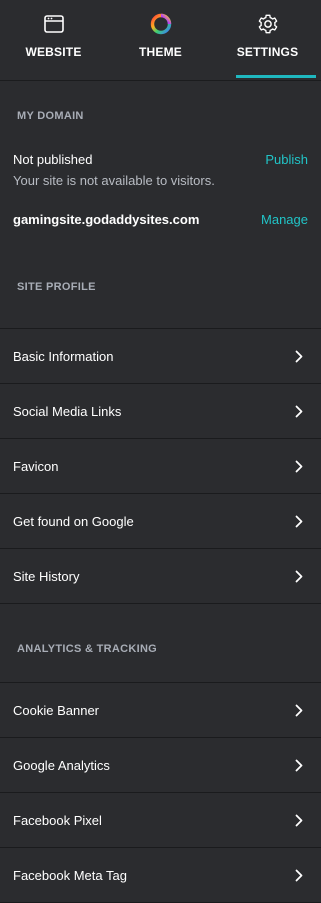 The image size is (321, 903). Describe the element at coordinates (73, 521) in the screenshot. I see `list-item-label: Get found on Google` at that location.